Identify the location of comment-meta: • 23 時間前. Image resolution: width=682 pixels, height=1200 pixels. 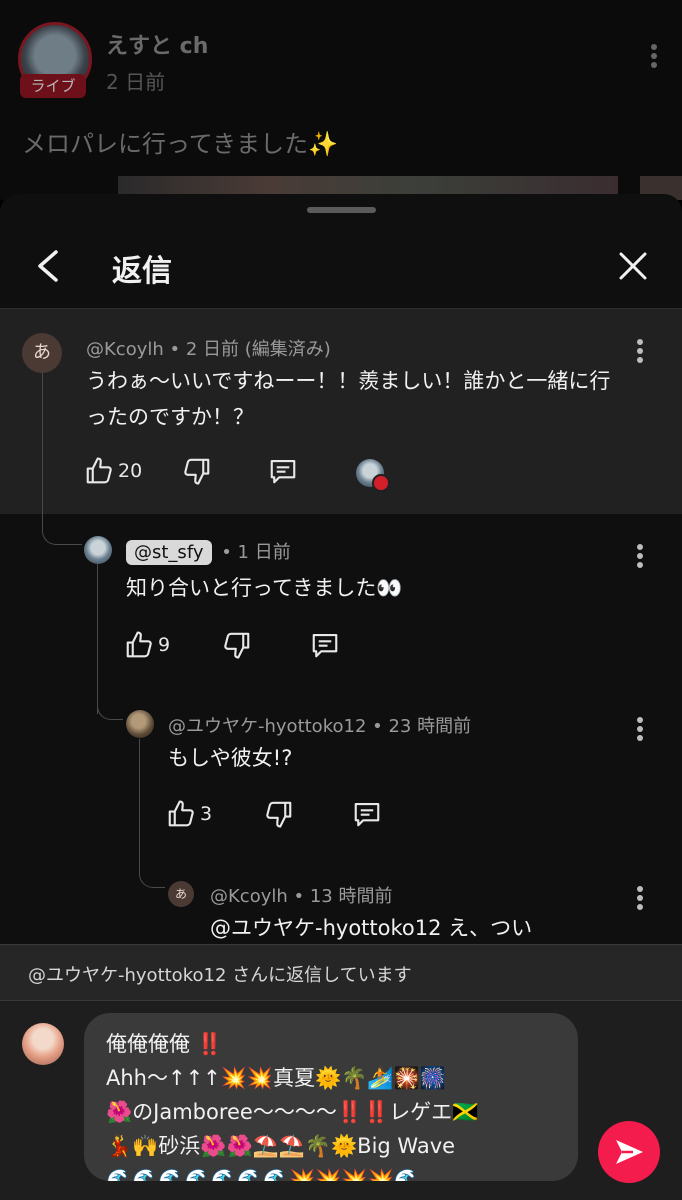
(419, 726).